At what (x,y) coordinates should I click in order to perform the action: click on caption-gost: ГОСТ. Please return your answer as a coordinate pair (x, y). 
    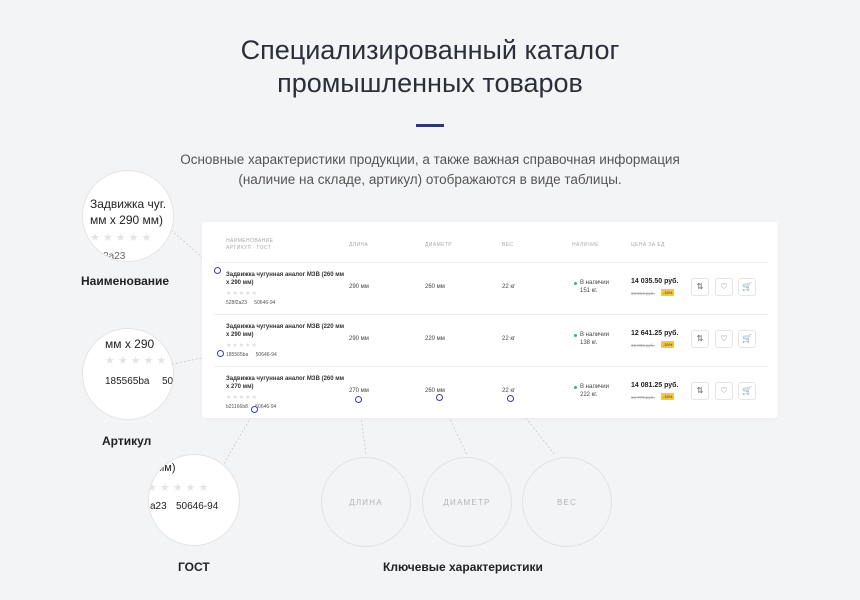
    Looking at the image, I should click on (194, 567).